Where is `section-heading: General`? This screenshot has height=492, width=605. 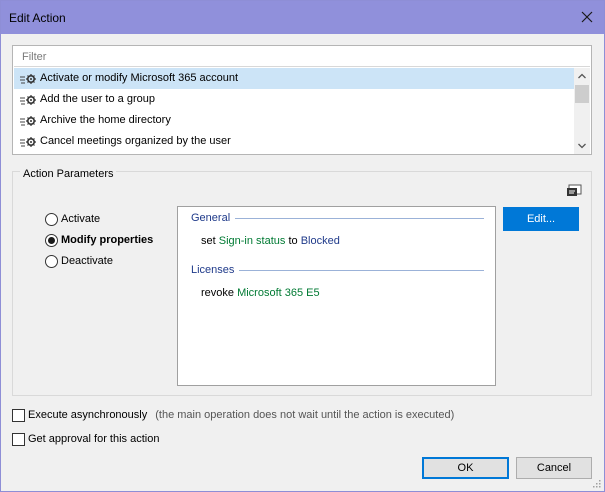
section-heading: General is located at coordinates (211, 218).